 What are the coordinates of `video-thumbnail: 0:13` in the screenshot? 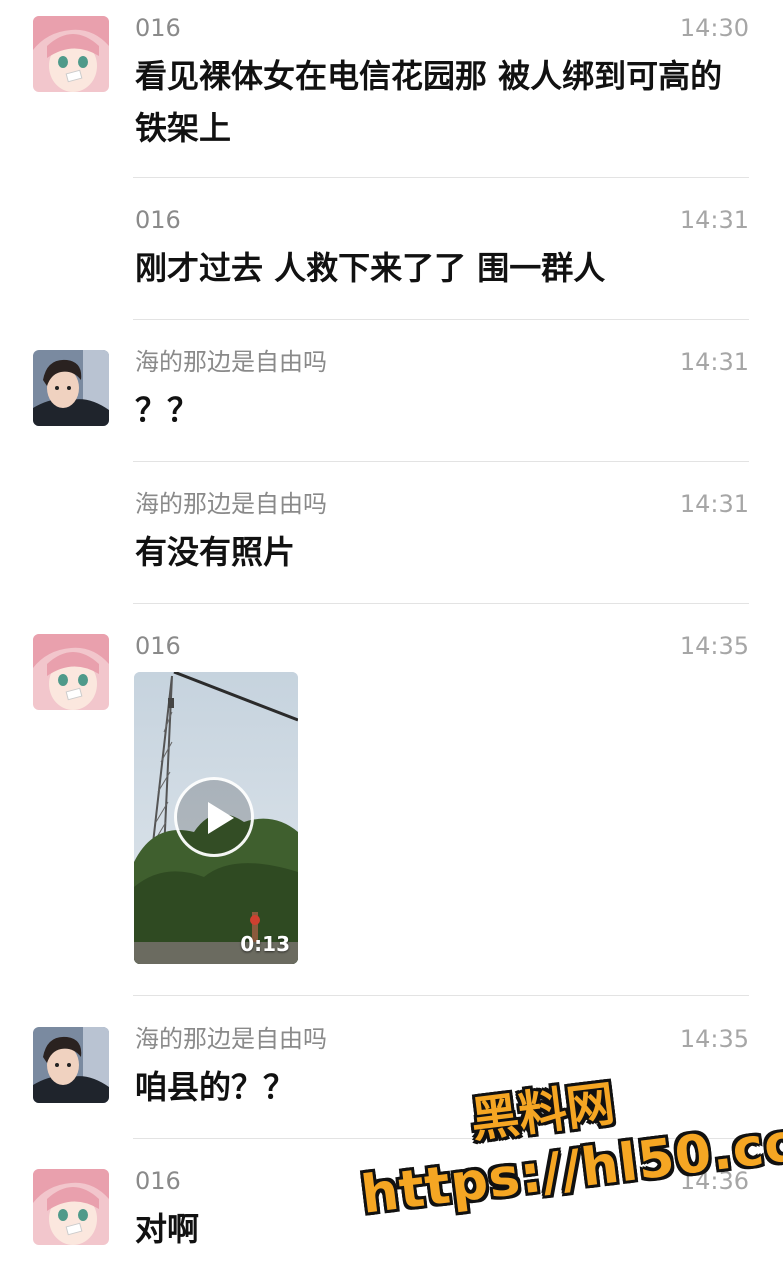 It's located at (216, 818).